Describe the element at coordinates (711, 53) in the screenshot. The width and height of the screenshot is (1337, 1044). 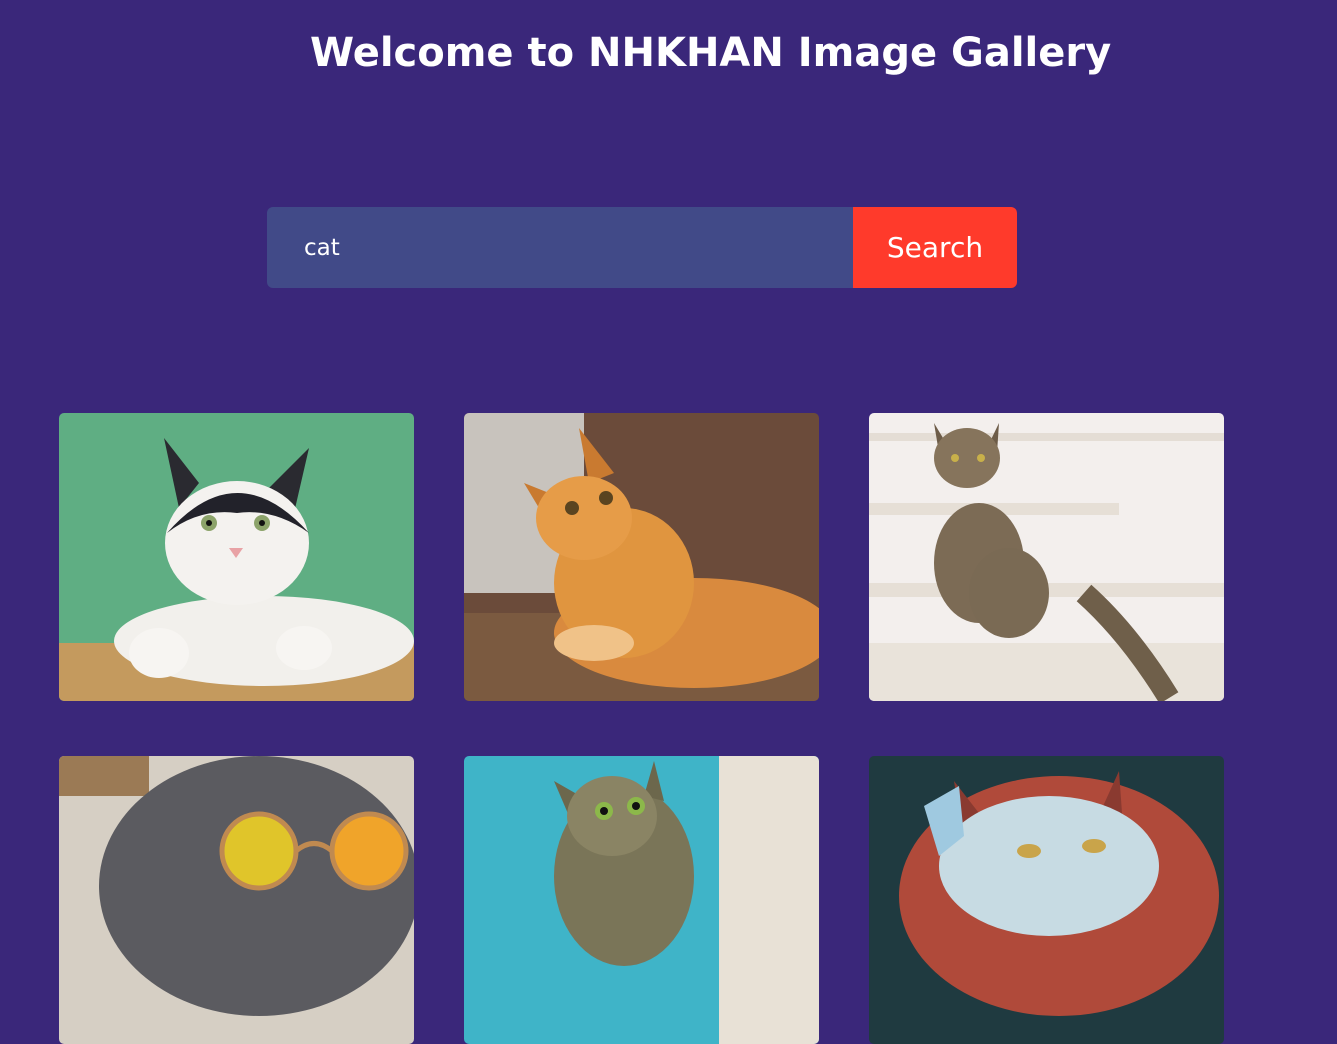
I see `page-title: Welcome to NHKHAN Image Gallery` at that location.